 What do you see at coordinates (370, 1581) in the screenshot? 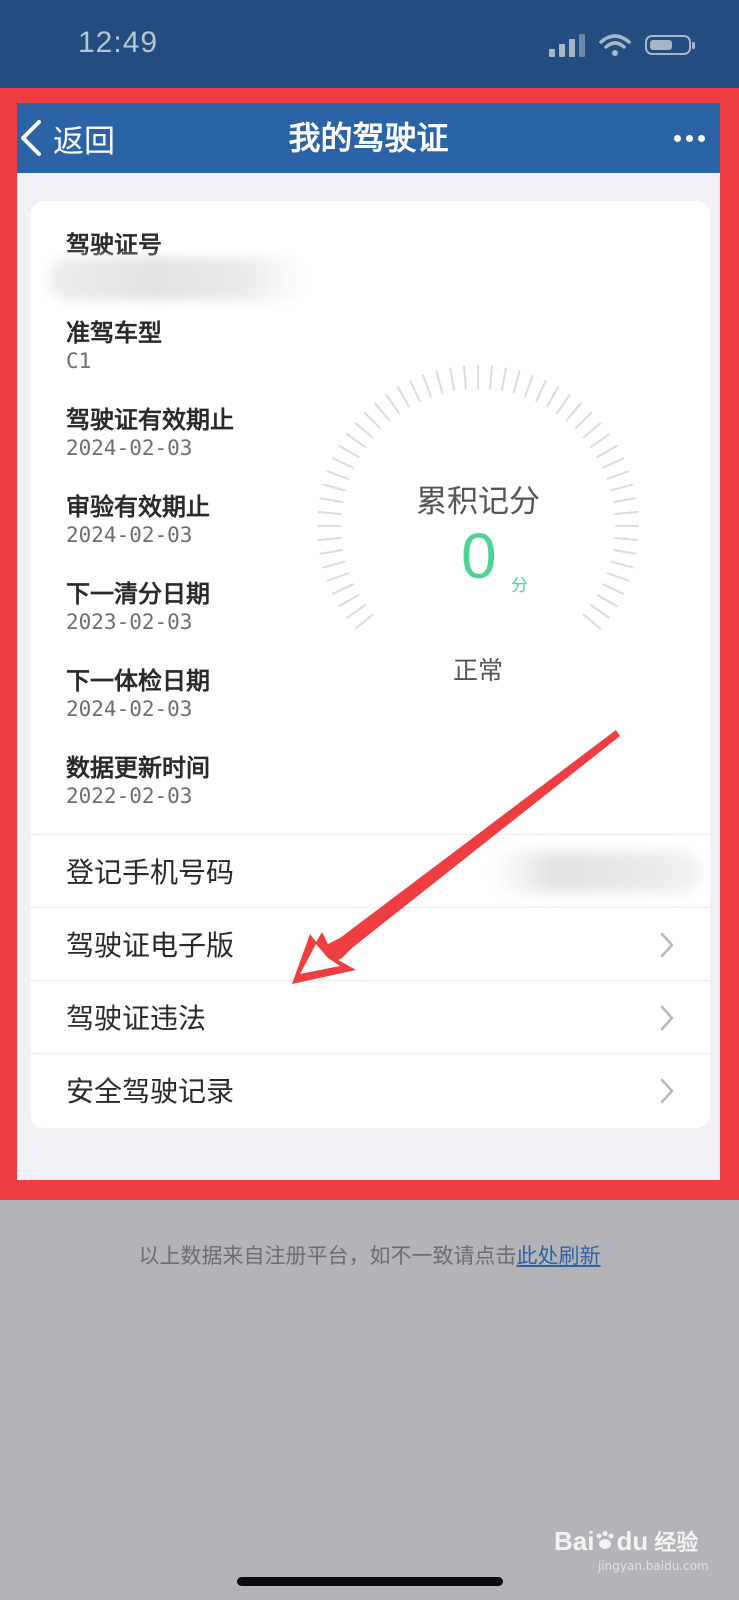
I see `home-indicator` at bounding box center [370, 1581].